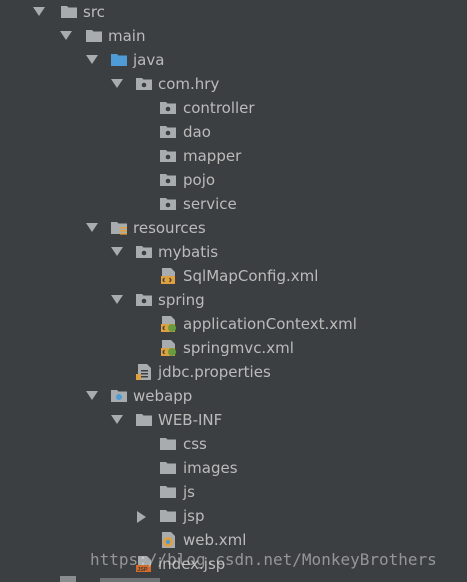 Image resolution: width=467 pixels, height=582 pixels. I want to click on tree-node-label: pojo, so click(199, 180).